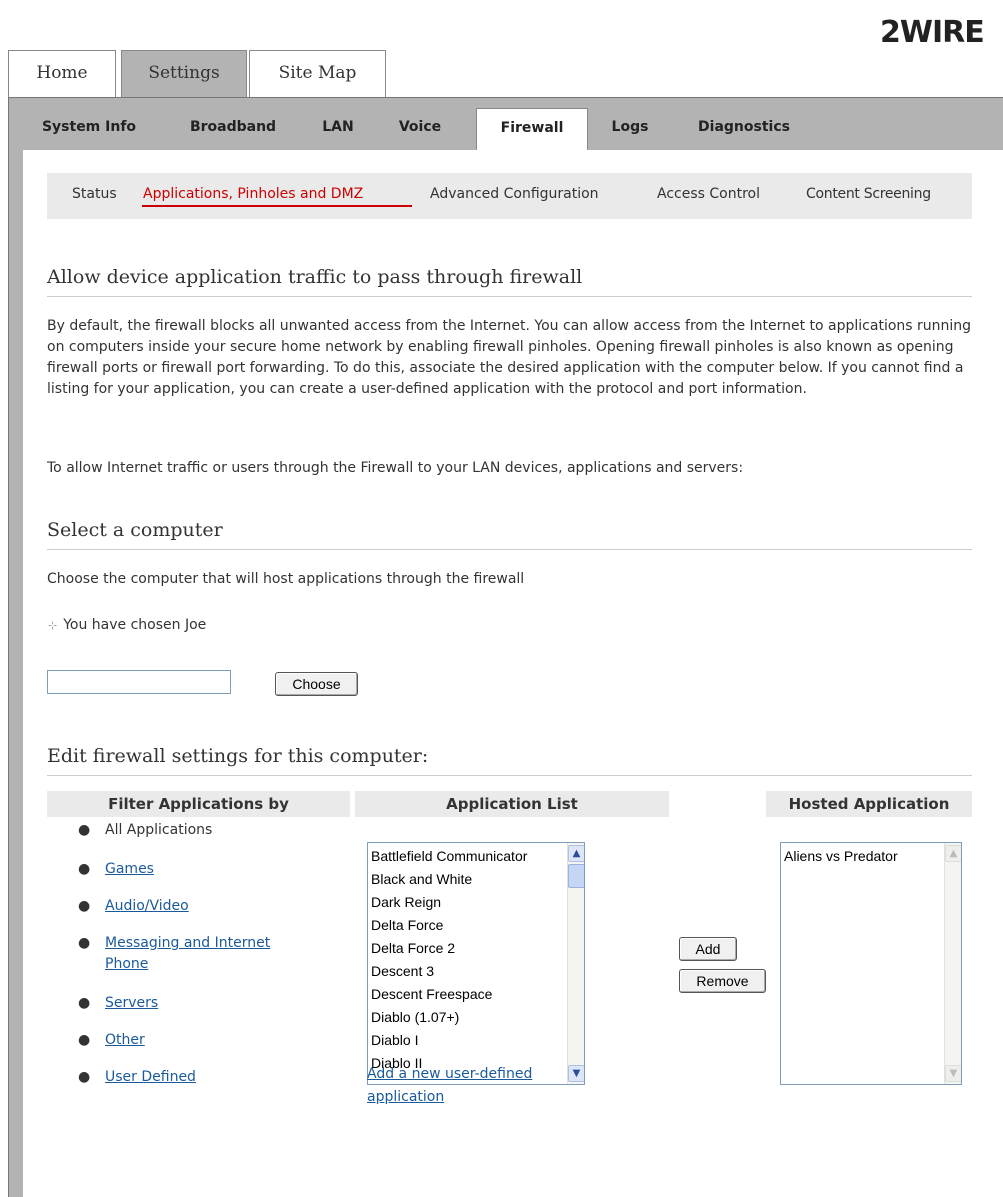 This screenshot has width=1003, height=1197. I want to click on tab-lan: LAN, so click(338, 128).